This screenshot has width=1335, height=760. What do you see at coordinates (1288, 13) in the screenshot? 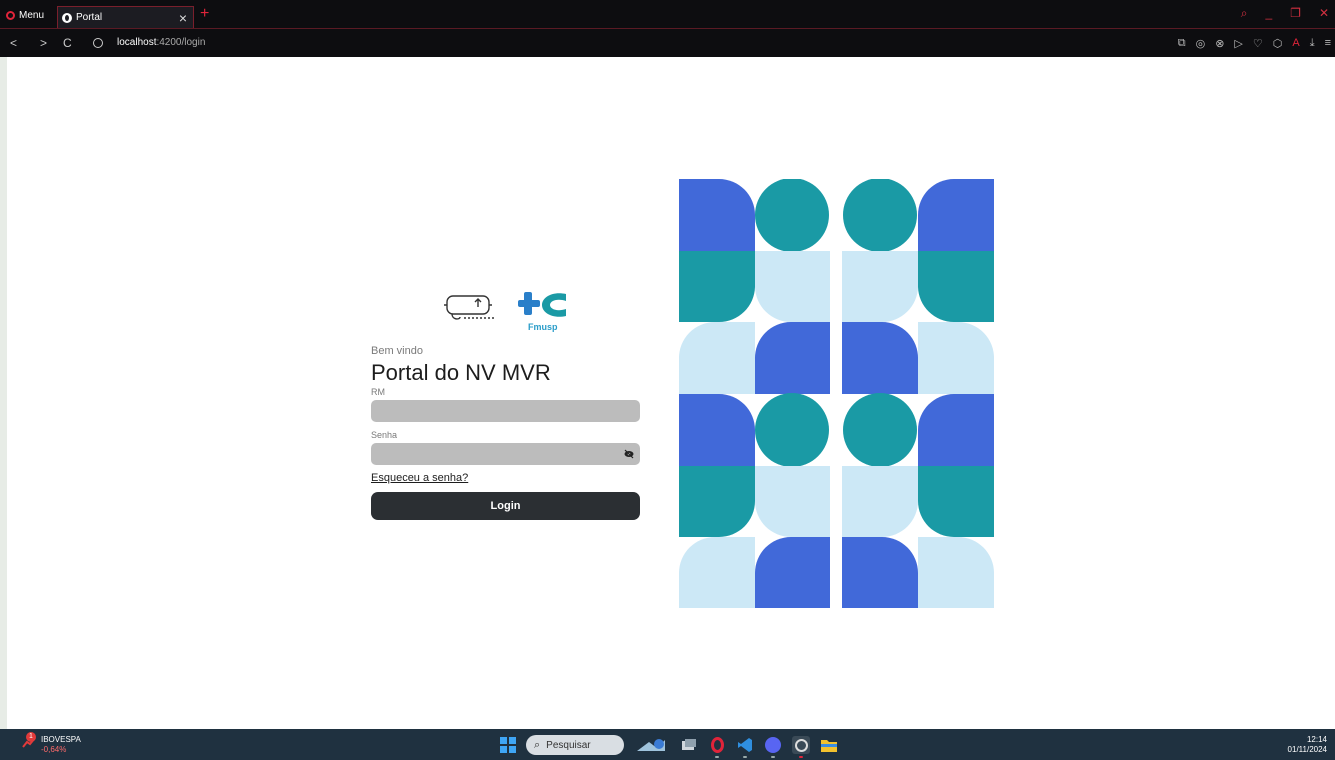
I see `window-controls: ⌕ _ ❐ ✕` at bounding box center [1288, 13].